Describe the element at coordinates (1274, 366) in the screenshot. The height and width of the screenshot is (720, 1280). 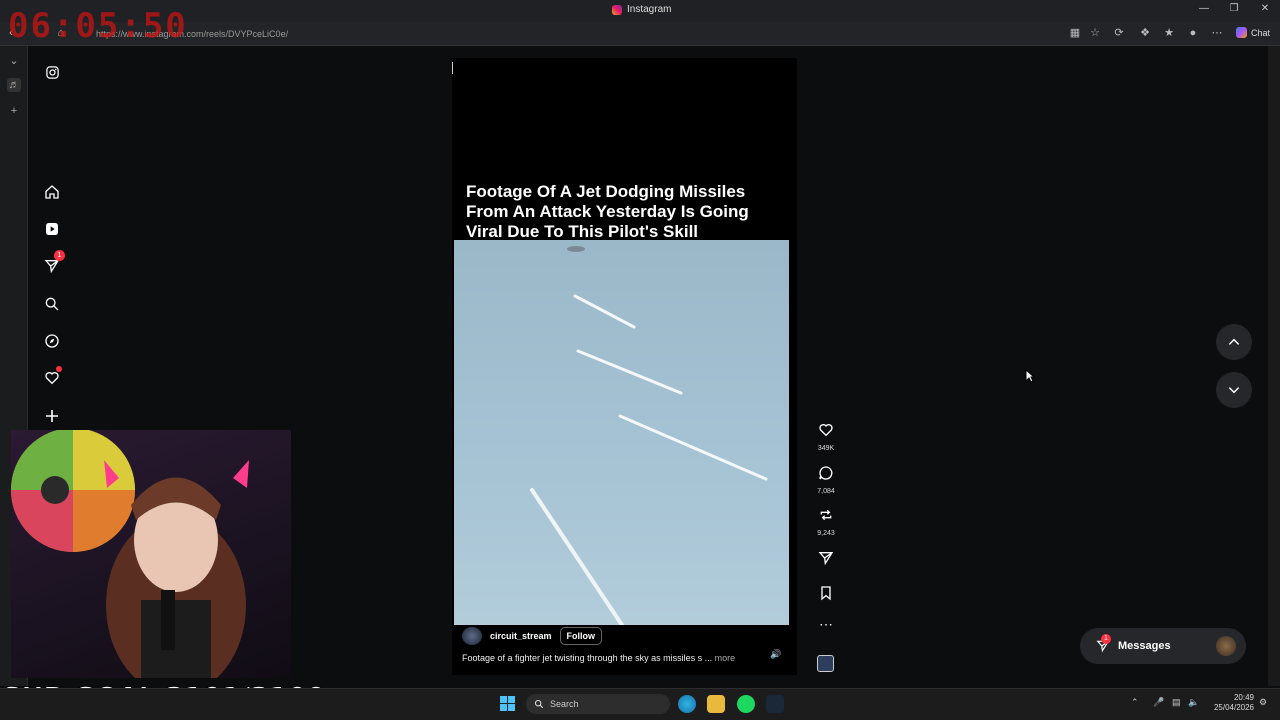
I see `page-scrollbar` at that location.